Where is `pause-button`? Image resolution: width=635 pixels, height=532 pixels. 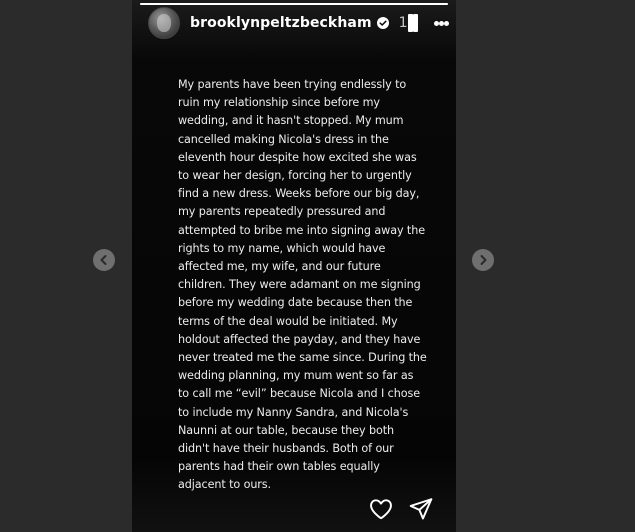 pause-button is located at coordinates (412, 23).